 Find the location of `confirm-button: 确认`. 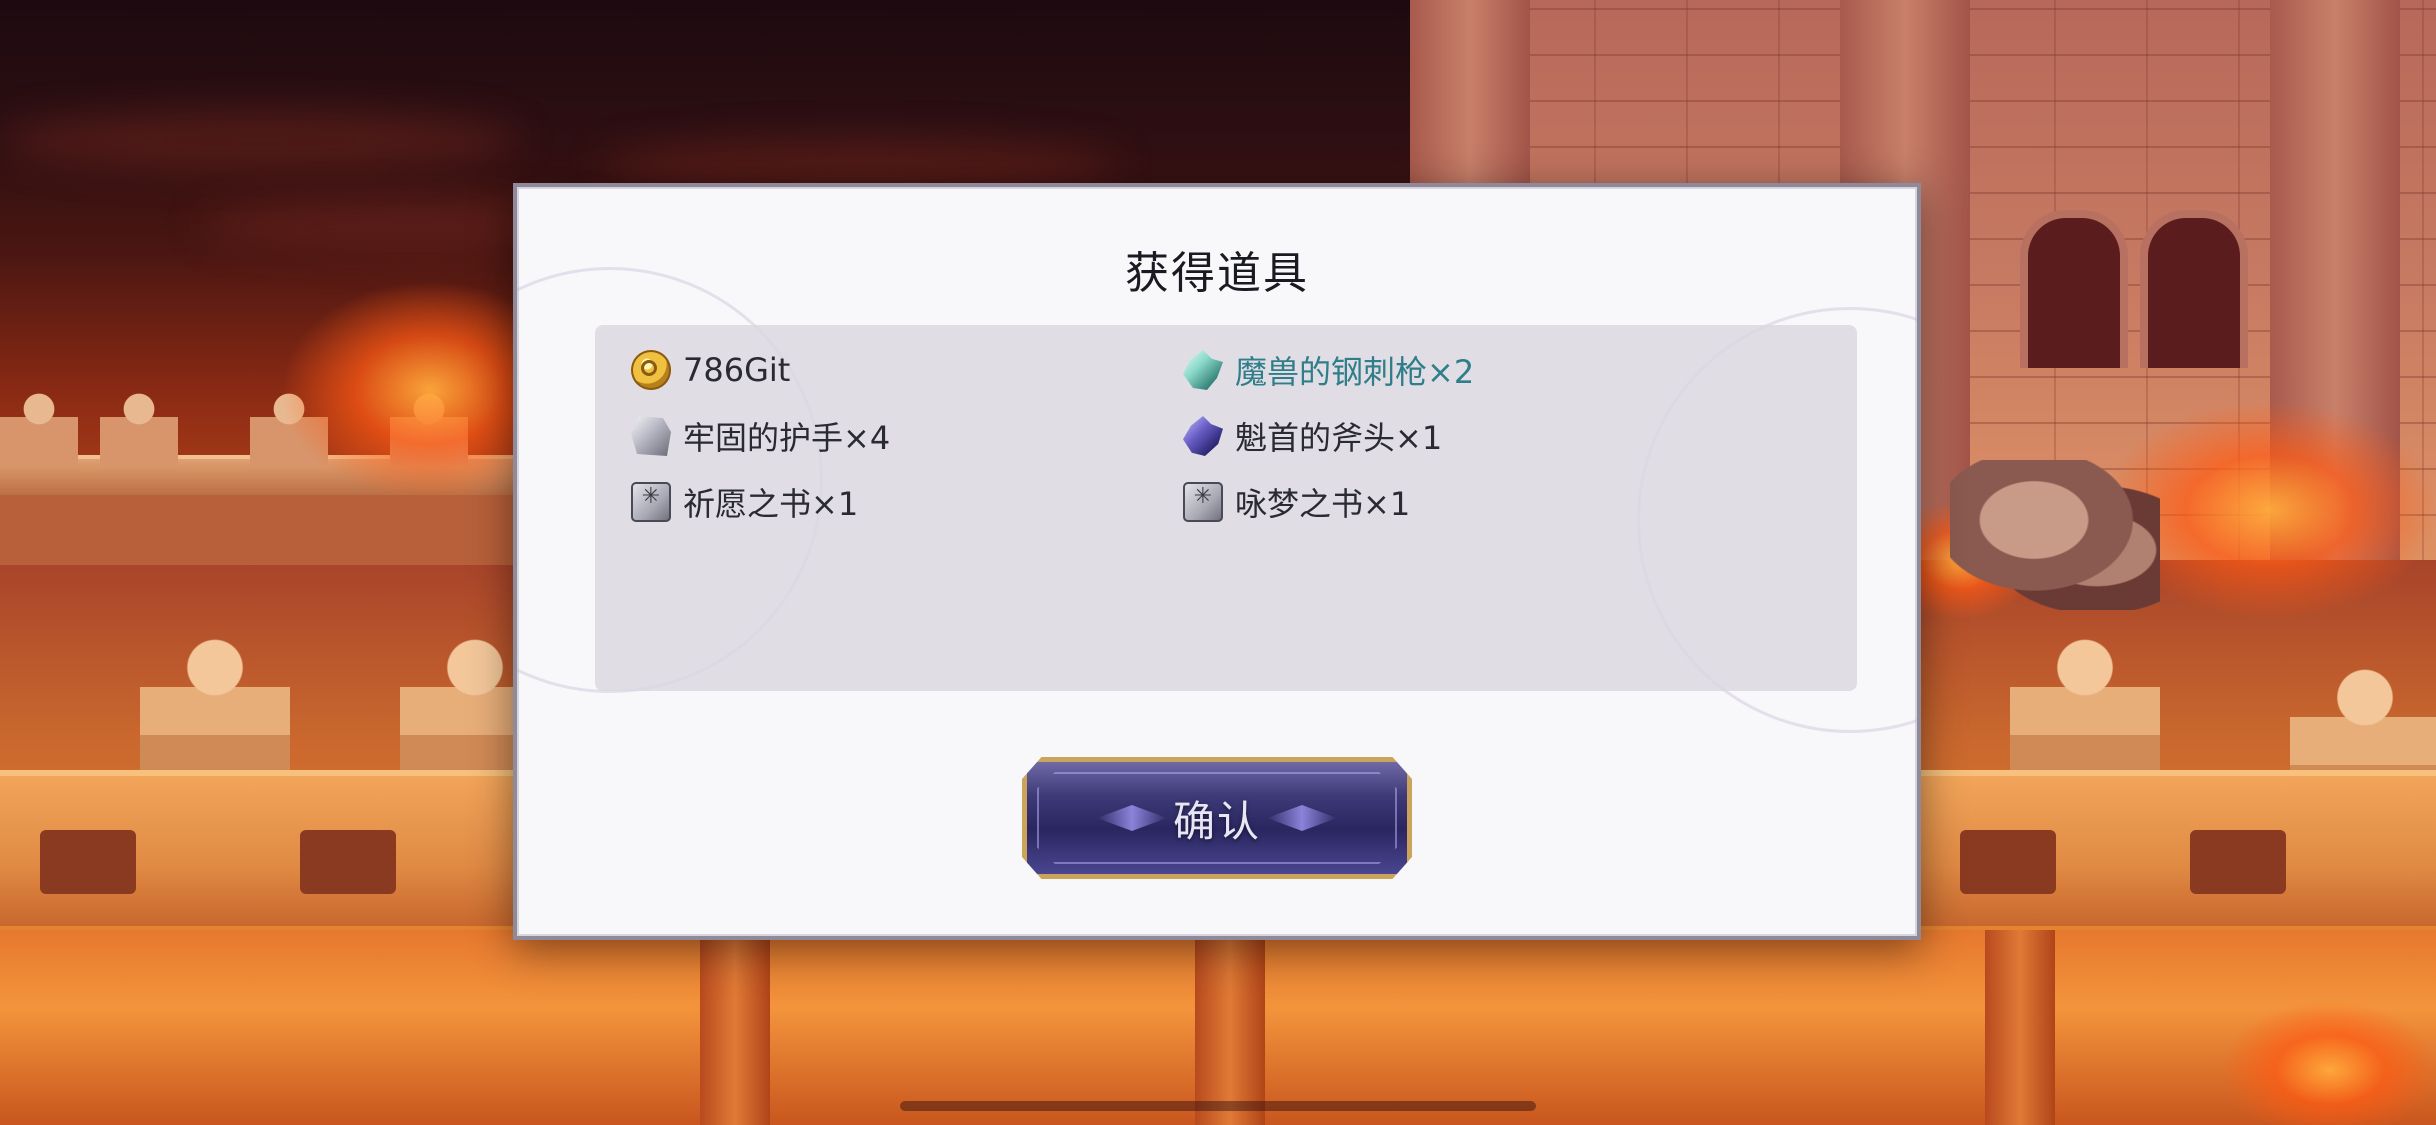

confirm-button: 确认 is located at coordinates (1217, 818).